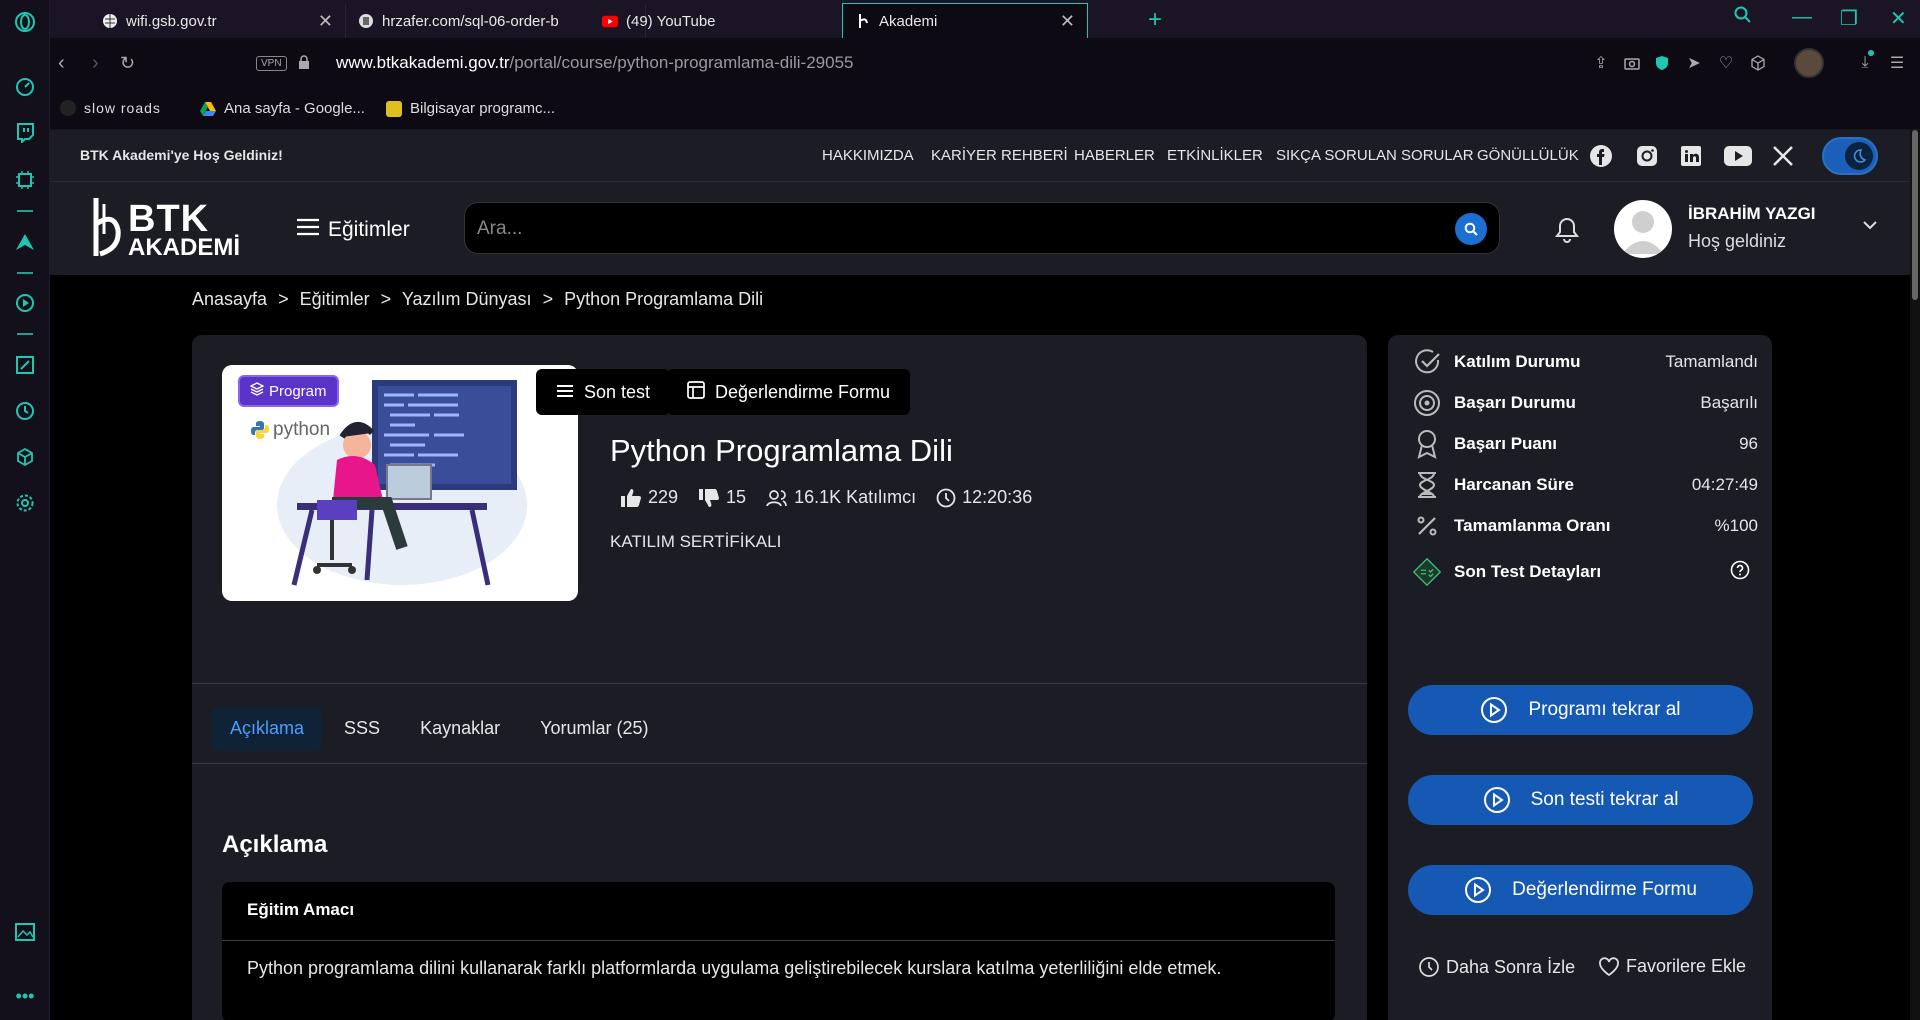 The height and width of the screenshot is (1020, 1920). I want to click on participants-count: 16.1K Katılımcı, so click(855, 497).